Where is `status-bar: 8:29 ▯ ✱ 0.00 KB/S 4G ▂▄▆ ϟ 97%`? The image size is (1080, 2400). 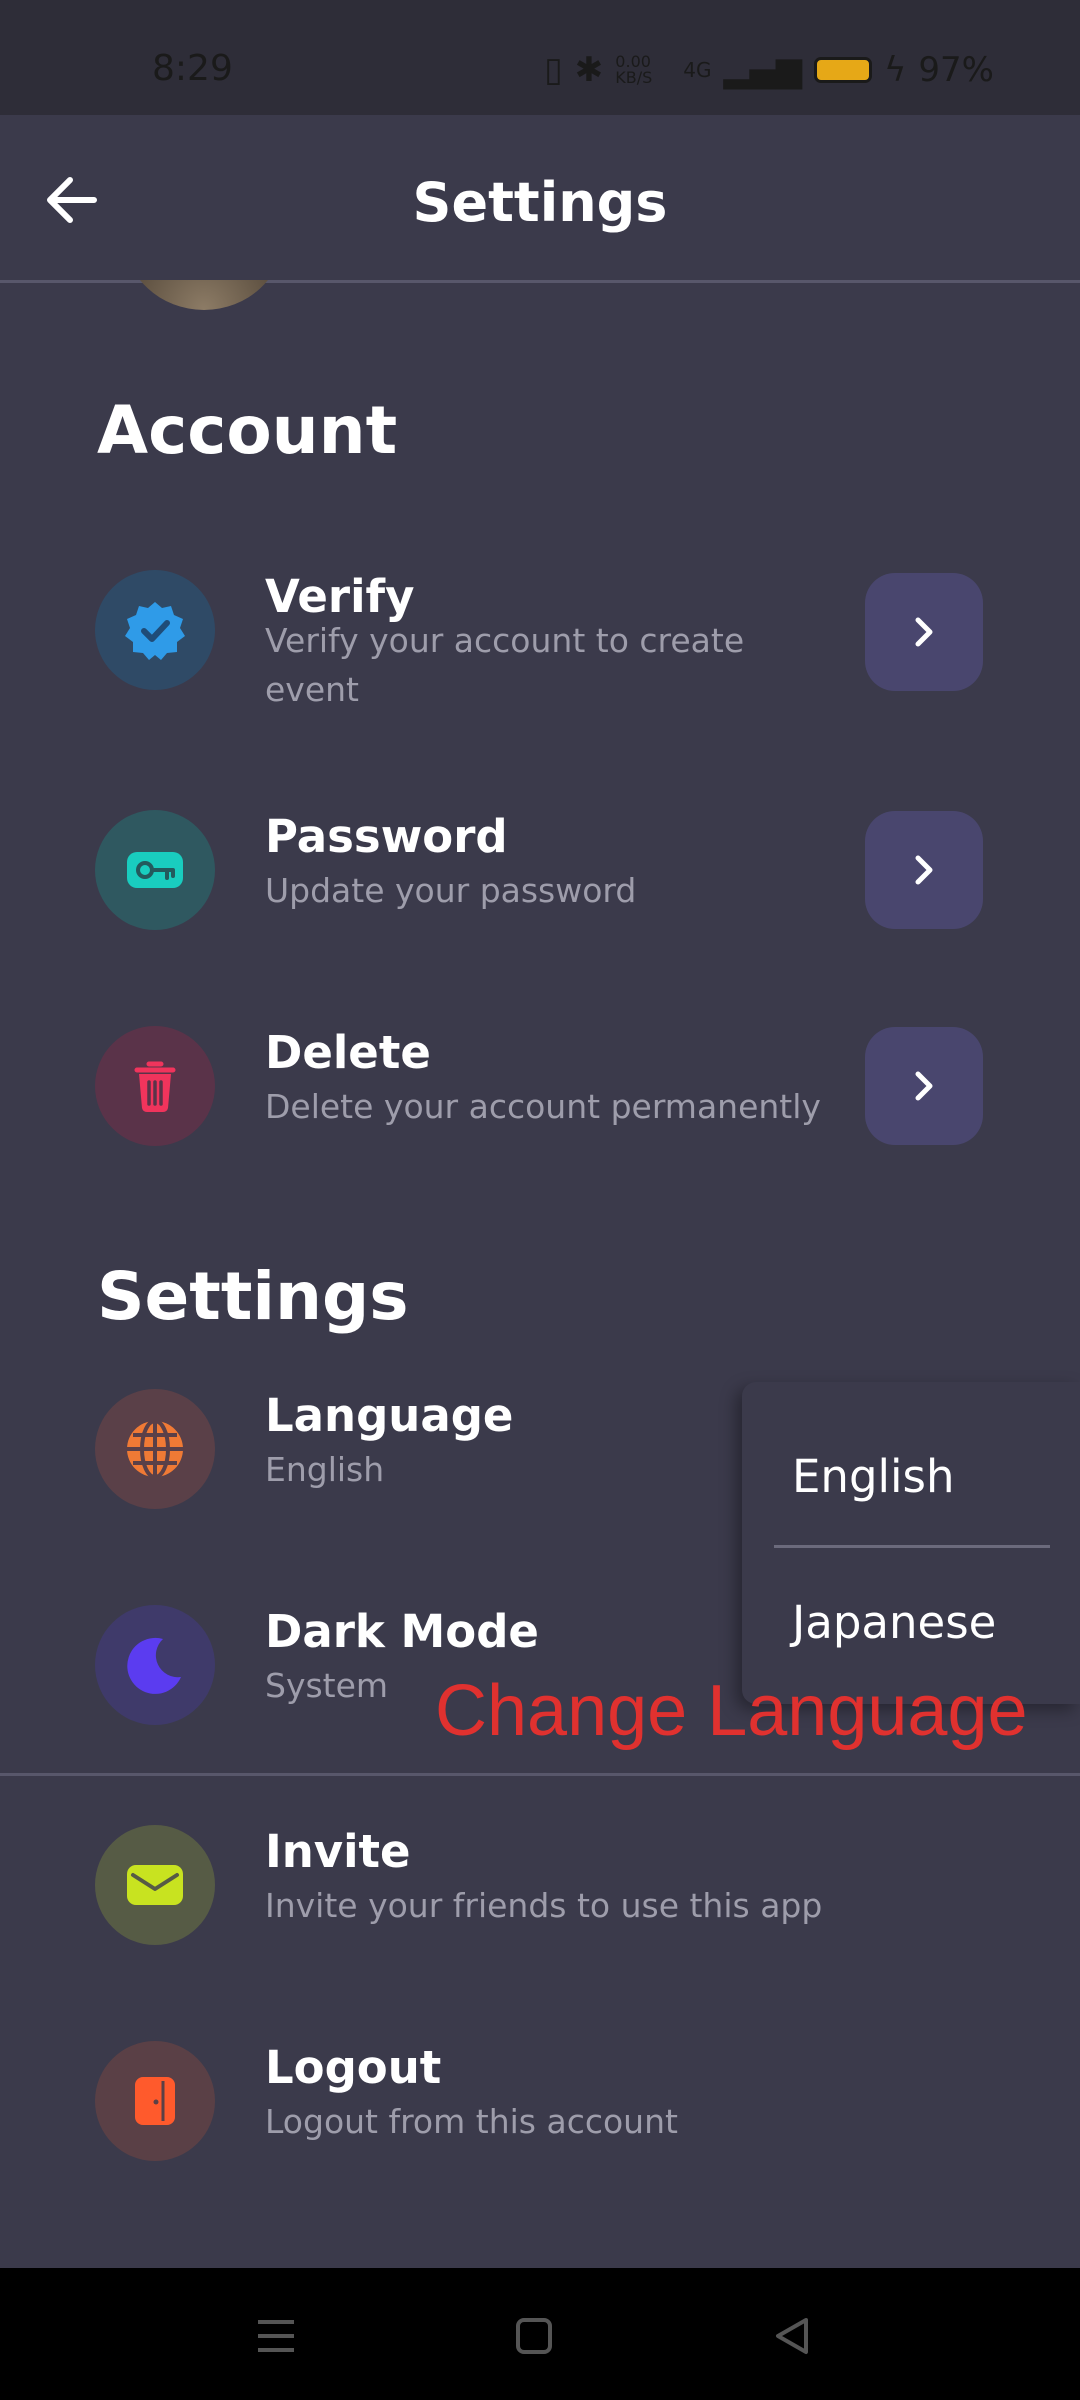 status-bar: 8:29 ▯ ✱ 0.00 KB/S 4G ▂▄▆ ϟ 97% is located at coordinates (540, 57).